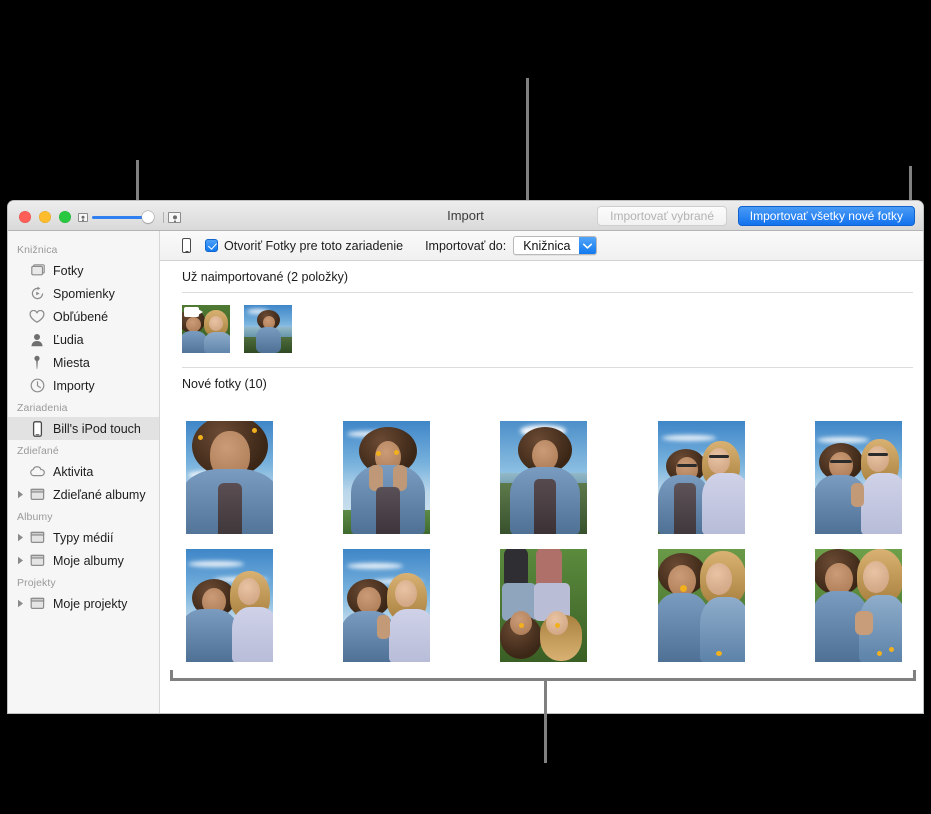  What do you see at coordinates (826, 216) in the screenshot?
I see `import-all-new-photos-button: Importovať všetky nové fotky` at bounding box center [826, 216].